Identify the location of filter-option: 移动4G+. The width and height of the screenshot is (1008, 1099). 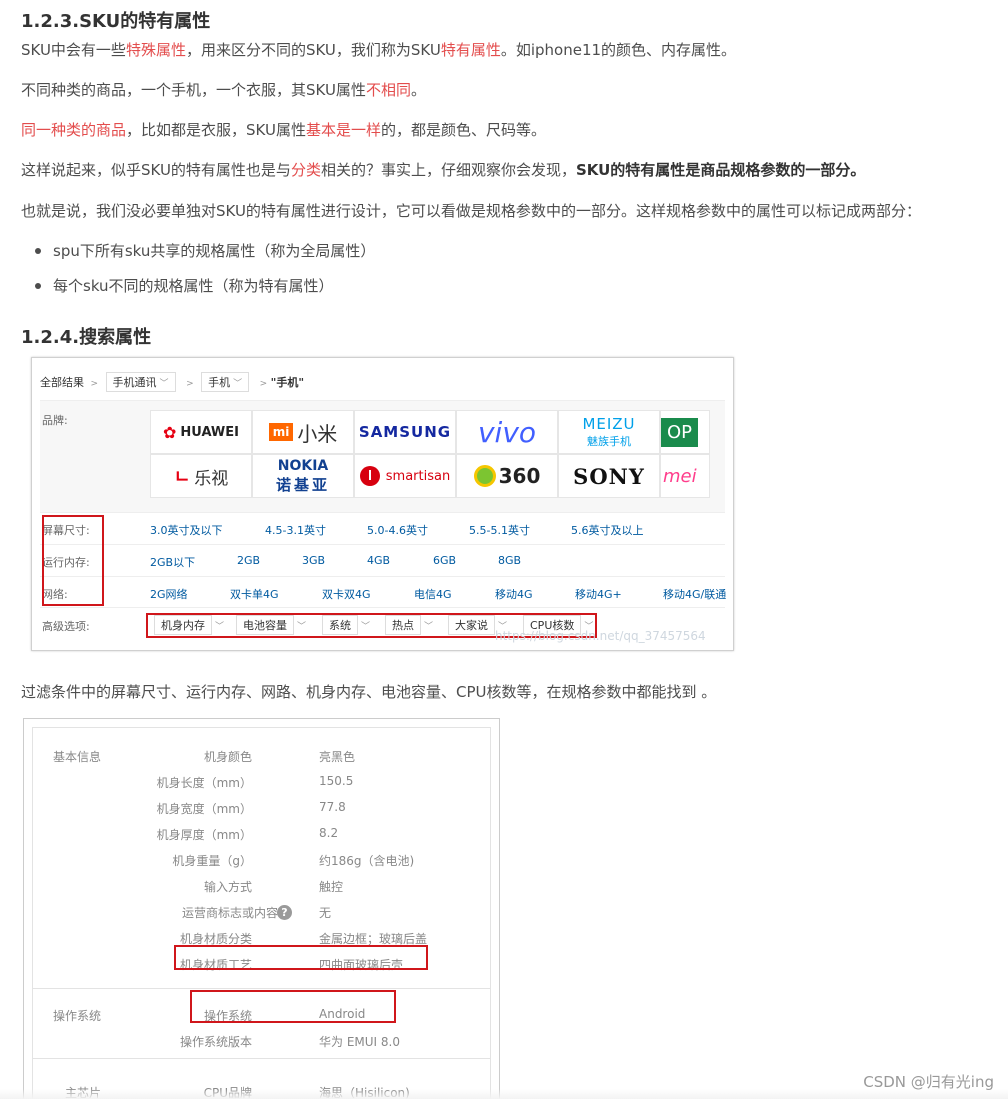
(598, 594).